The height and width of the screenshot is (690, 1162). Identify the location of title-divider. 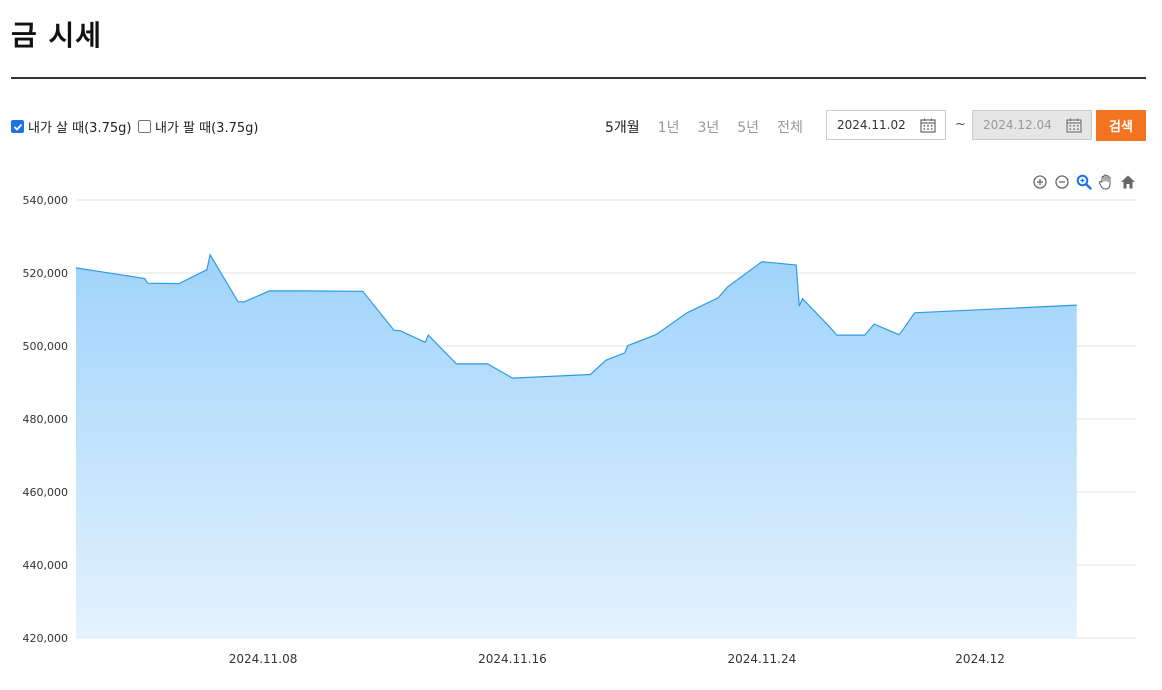
(578, 78).